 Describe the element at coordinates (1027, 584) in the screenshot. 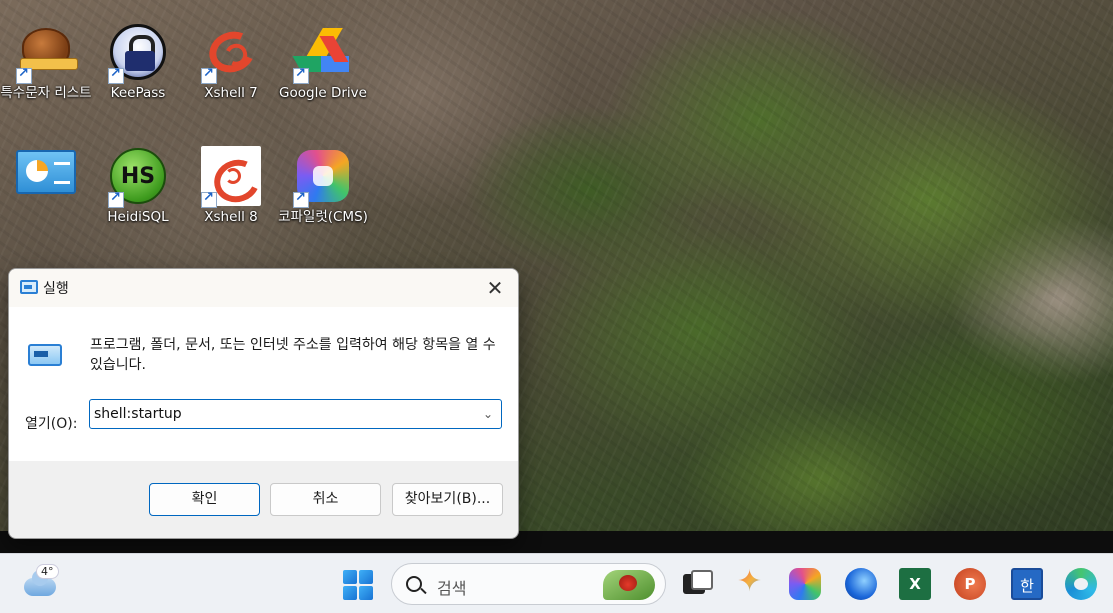

I see `hwp-icon: 한` at that location.